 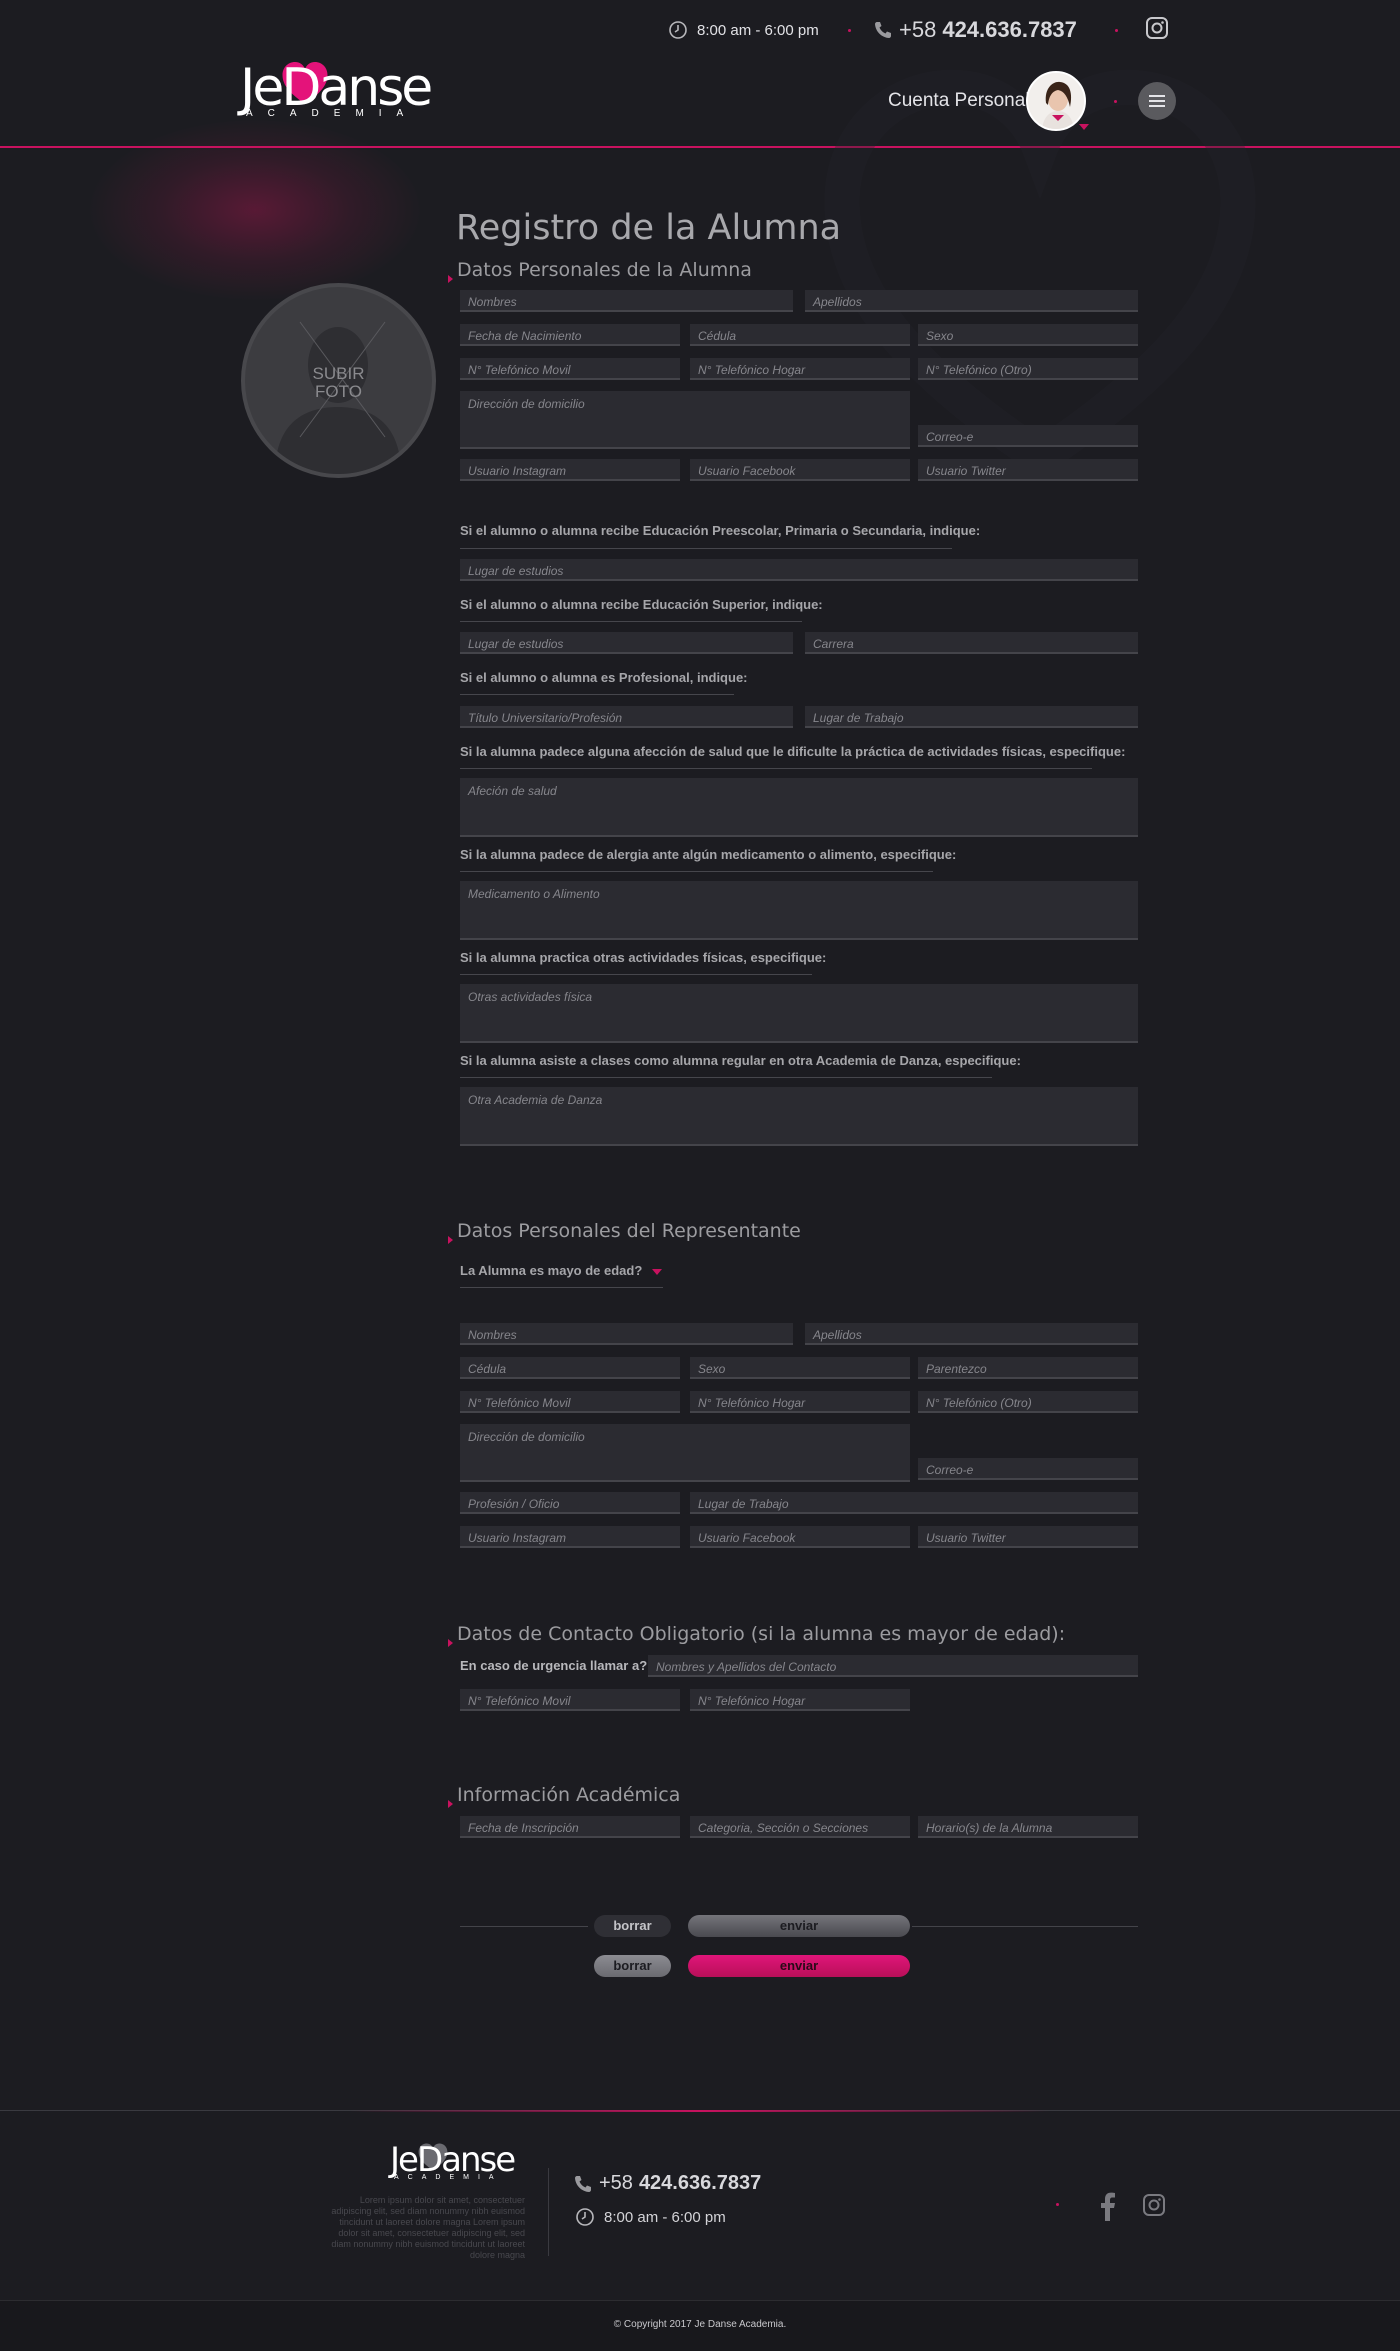 What do you see at coordinates (914, 1503) in the screenshot?
I see `rep-lugar-trabajo-input: Lugar de Trabajo` at bounding box center [914, 1503].